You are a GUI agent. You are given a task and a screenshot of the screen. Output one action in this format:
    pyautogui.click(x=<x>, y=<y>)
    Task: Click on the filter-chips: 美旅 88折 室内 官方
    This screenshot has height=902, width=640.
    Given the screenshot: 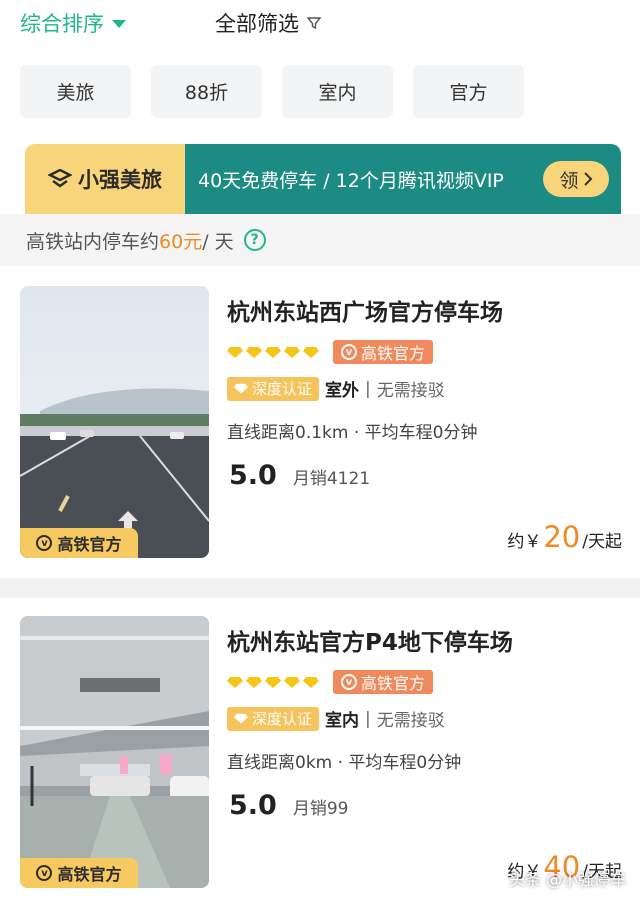 What is the action you would take?
    pyautogui.click(x=272, y=91)
    